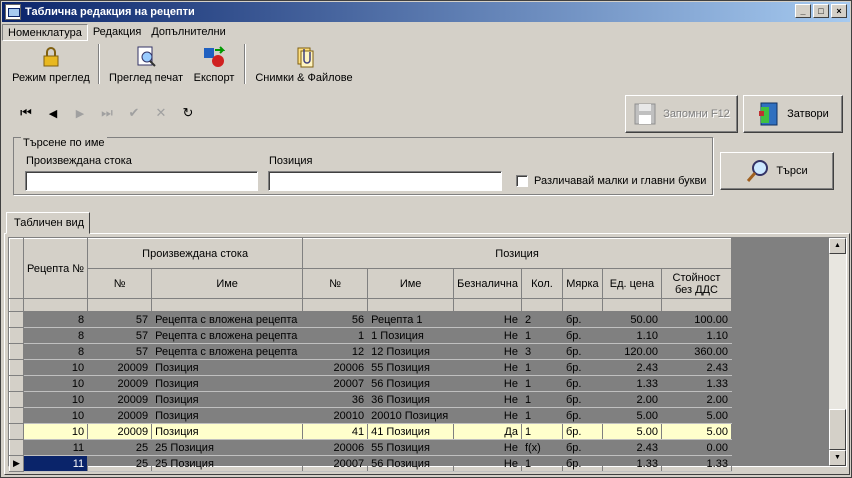 The height and width of the screenshot is (478, 852). What do you see at coordinates (45, 32) in the screenshot?
I see `menu-nomenclature: Номенклатура` at bounding box center [45, 32].